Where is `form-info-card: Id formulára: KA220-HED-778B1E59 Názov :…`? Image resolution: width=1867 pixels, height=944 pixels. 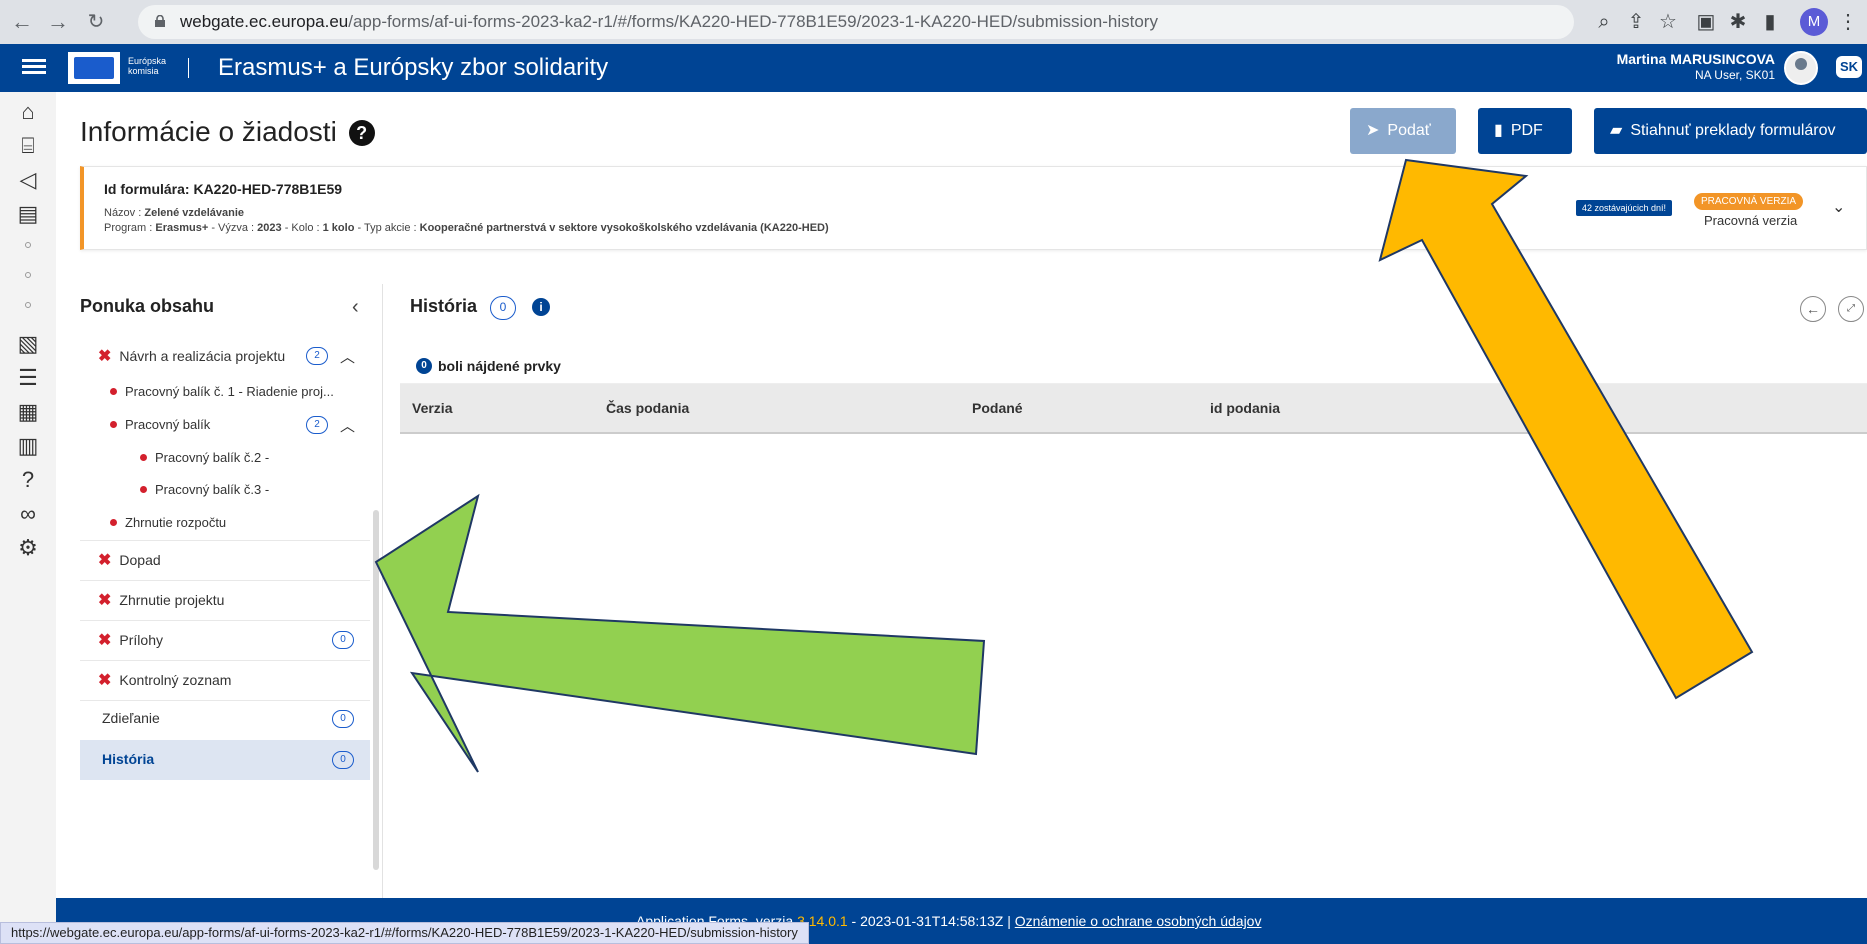
form-info-card: Id formulára: KA220-HED-778B1E59 Názov :… is located at coordinates (973, 208).